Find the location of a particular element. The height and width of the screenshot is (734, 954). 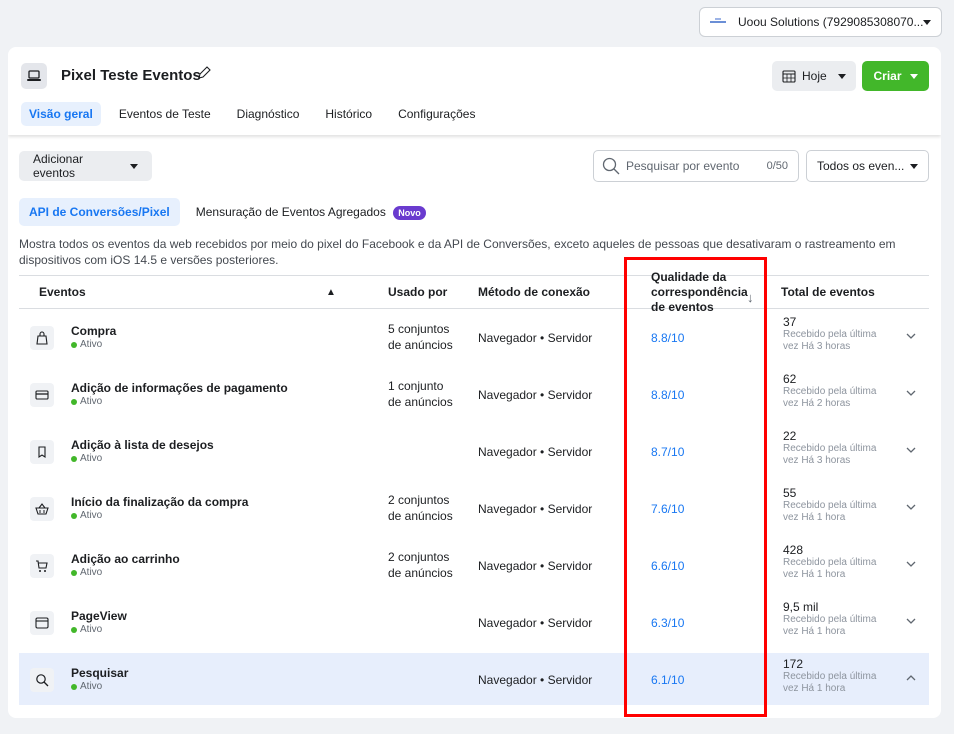

basket-icon is located at coordinates (42, 509).